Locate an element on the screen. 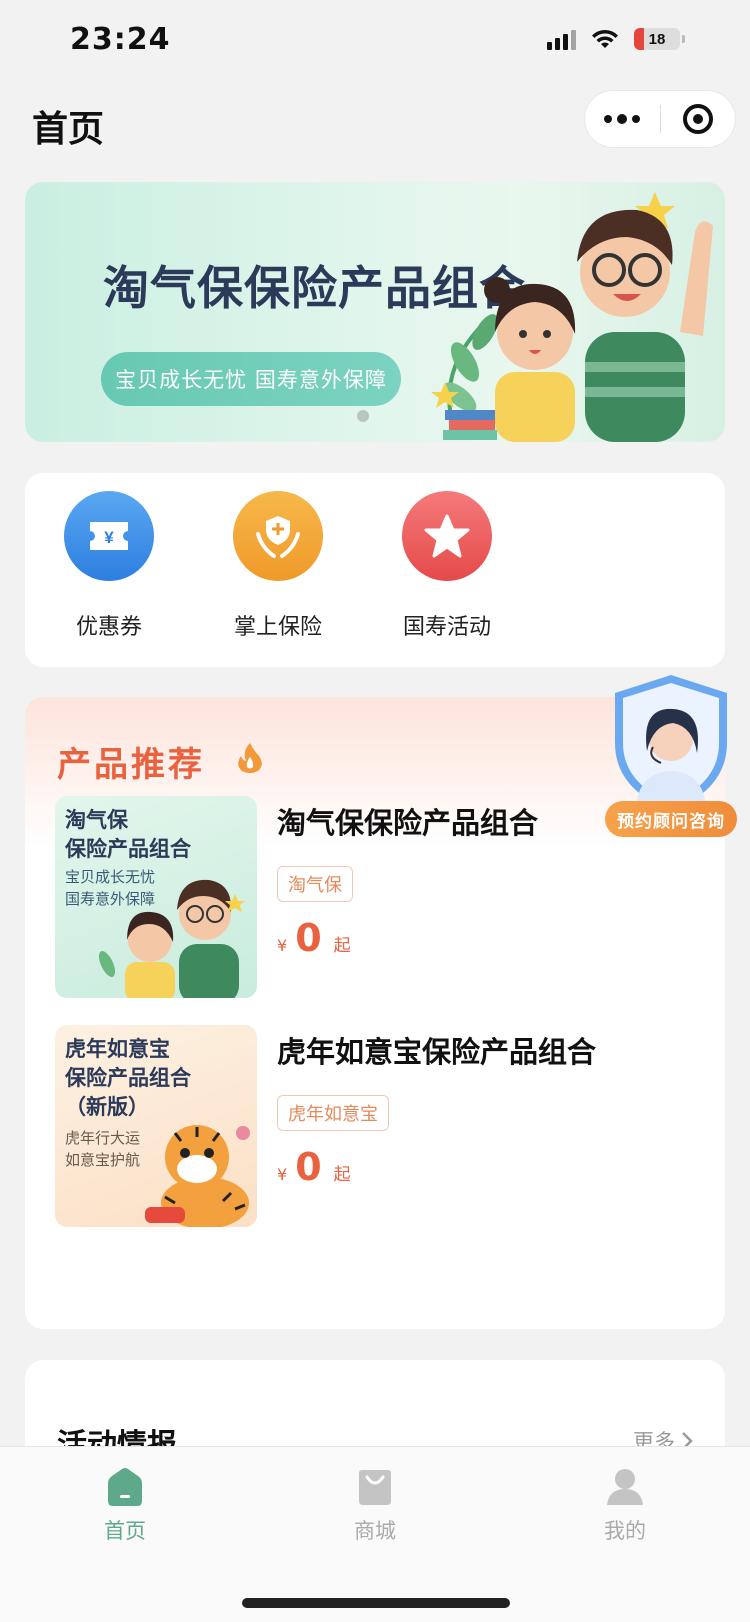 The height and width of the screenshot is (1622, 750). quick-label-activities: 国寿活动 is located at coordinates (446, 627).